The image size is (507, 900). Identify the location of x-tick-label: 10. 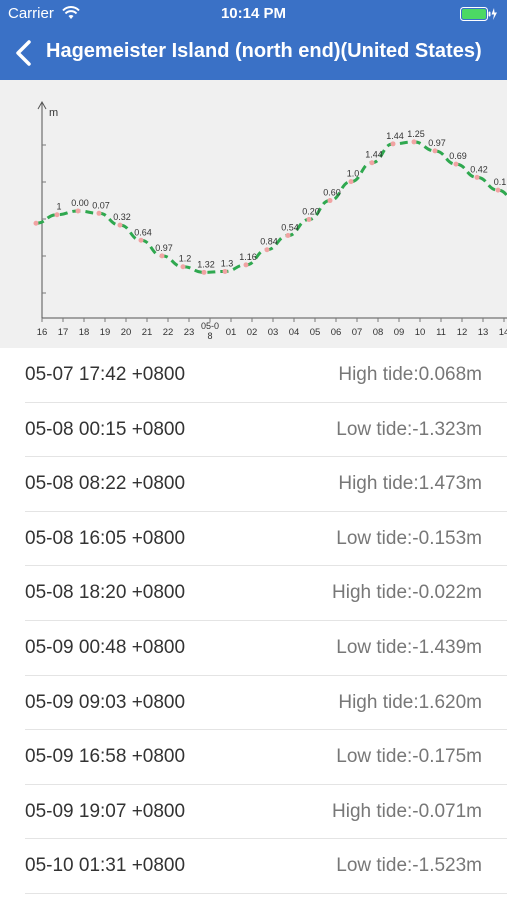
(420, 332).